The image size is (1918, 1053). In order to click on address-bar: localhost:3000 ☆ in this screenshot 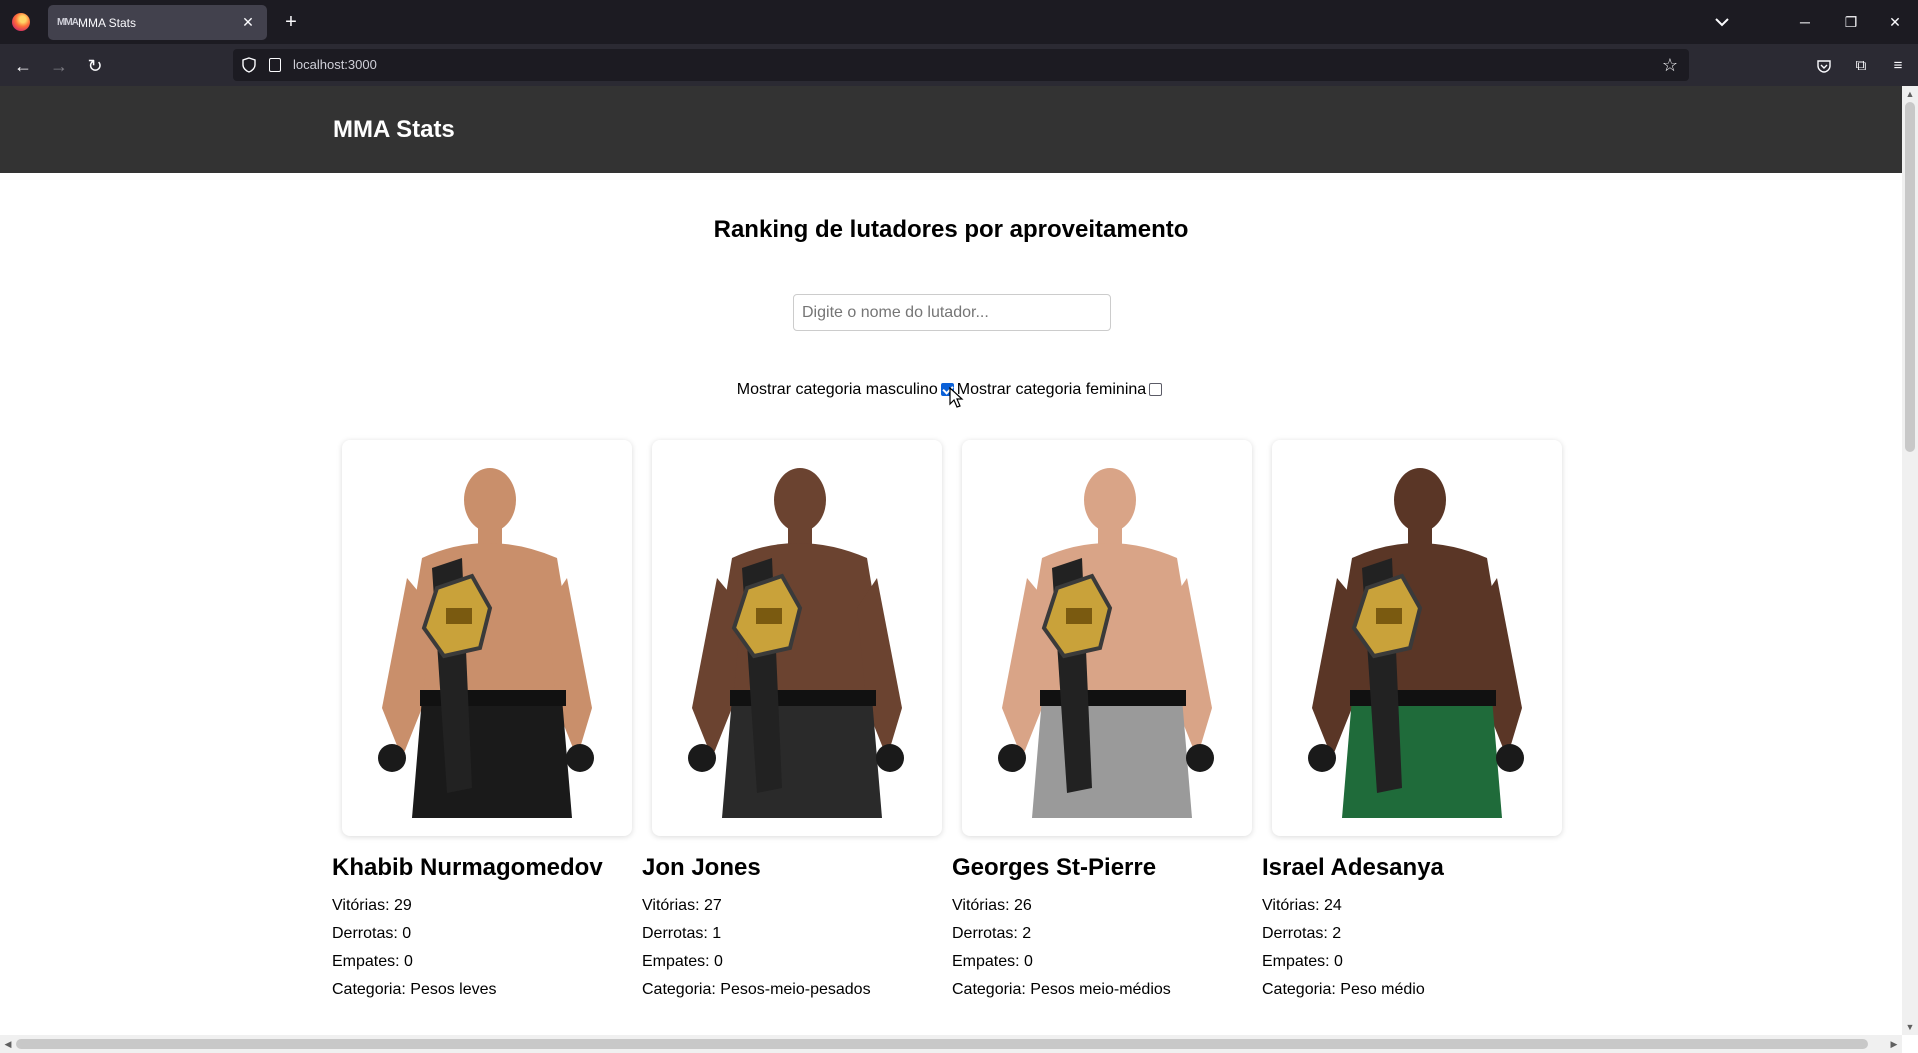, I will do `click(961, 65)`.